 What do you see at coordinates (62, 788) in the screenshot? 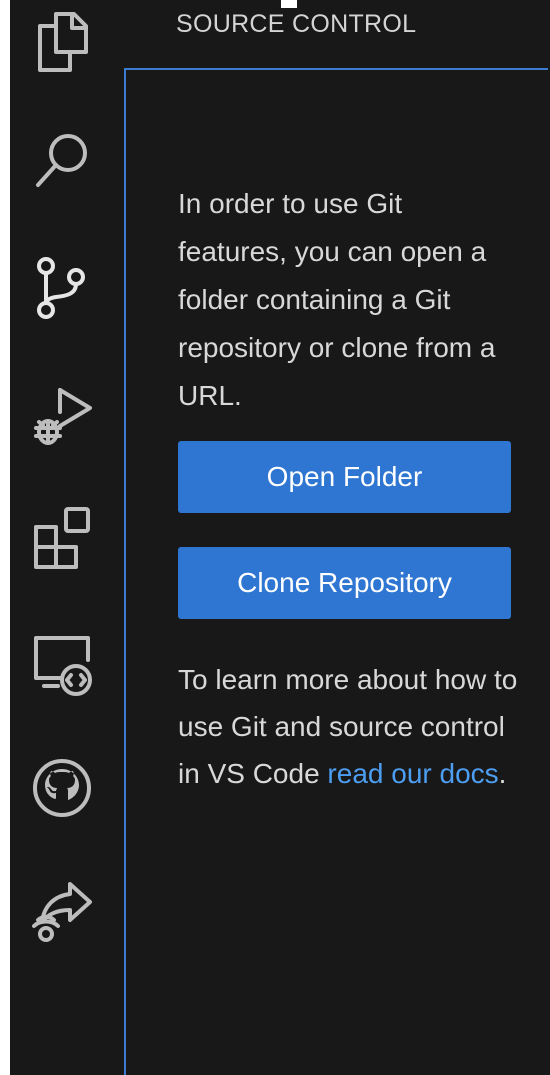
I see `github-icon` at bounding box center [62, 788].